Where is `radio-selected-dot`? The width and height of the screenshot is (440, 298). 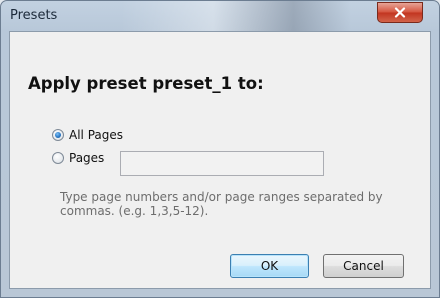
radio-selected-dot is located at coordinates (58, 135).